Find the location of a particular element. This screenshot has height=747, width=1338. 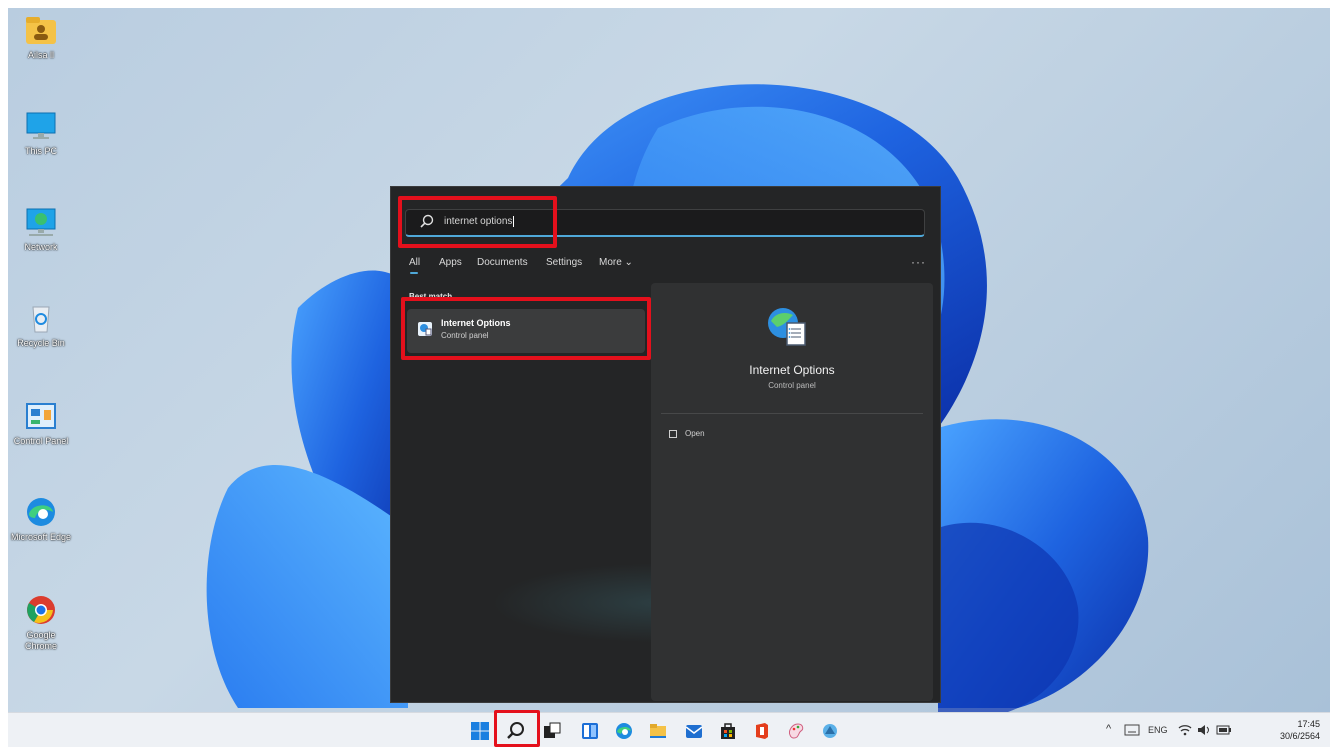

volume-icon is located at coordinates (1204, 730).